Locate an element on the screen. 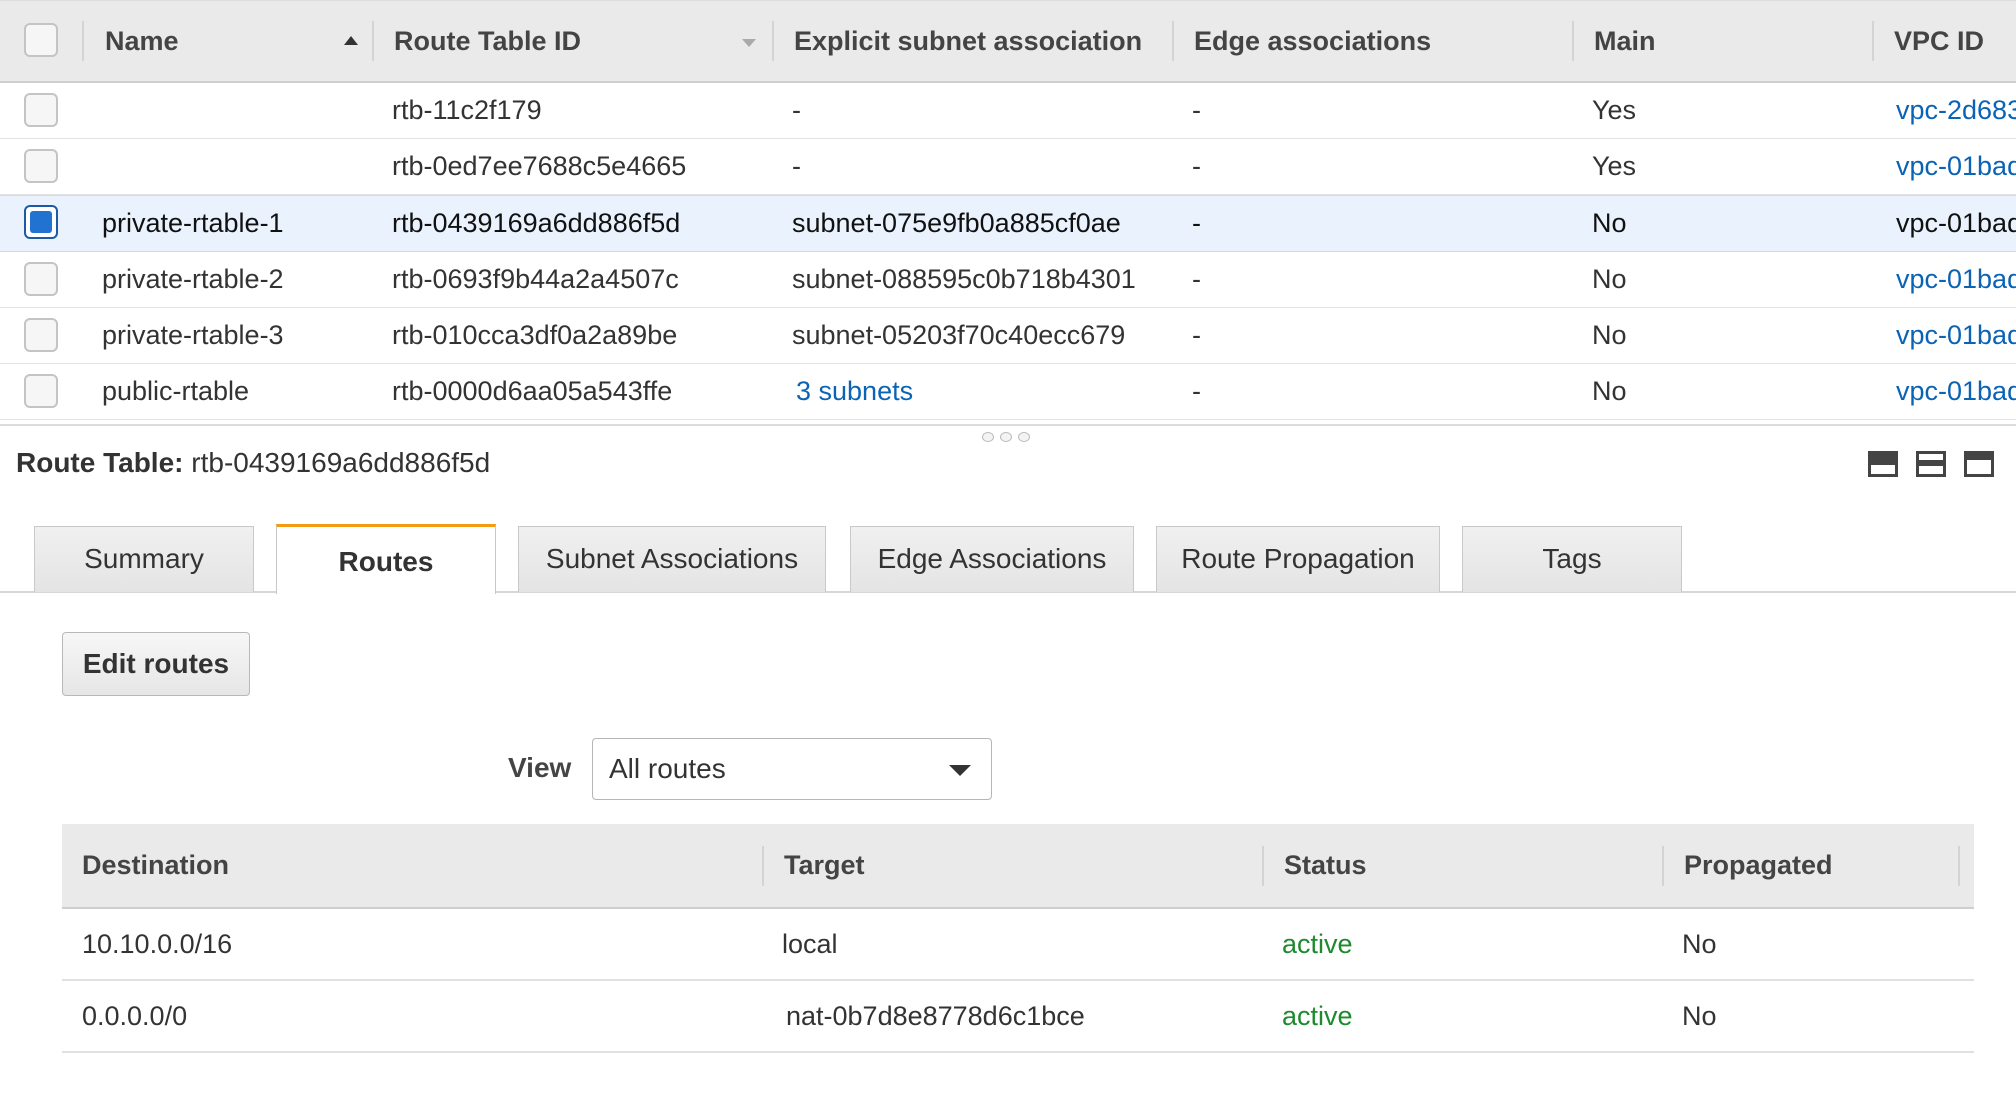 This screenshot has width=2016, height=1114. cell-route-table-id: rtb-010cca3df0a2a89be is located at coordinates (535, 335).